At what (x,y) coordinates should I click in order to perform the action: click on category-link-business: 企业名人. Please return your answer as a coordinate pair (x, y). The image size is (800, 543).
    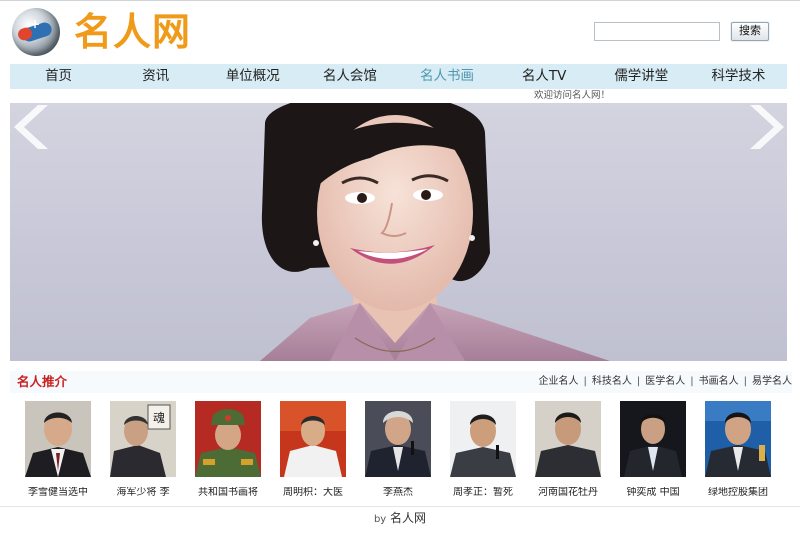
    Looking at the image, I should click on (559, 381).